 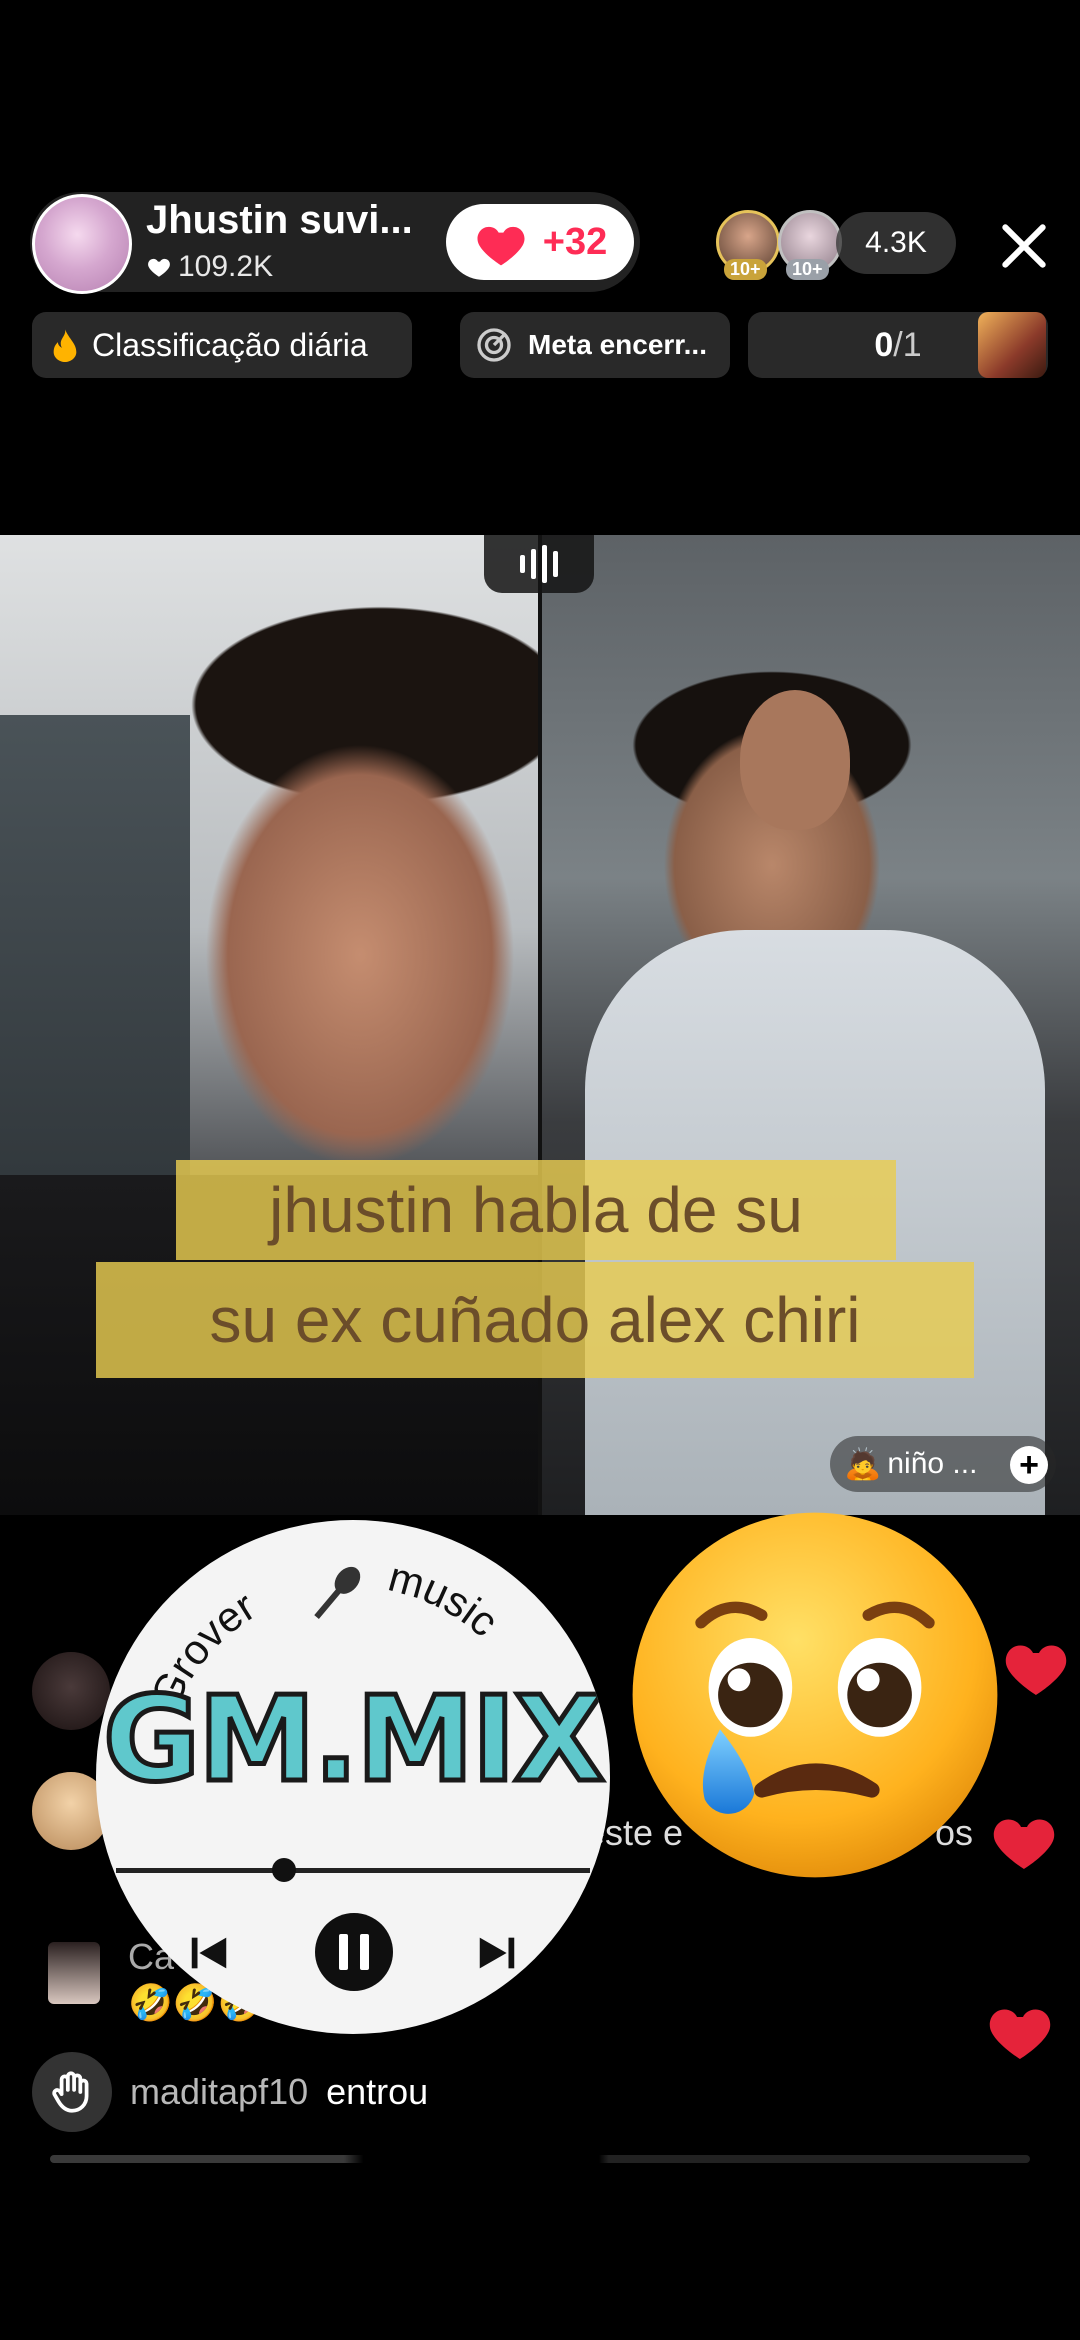 I want to click on follow-gift-button: +32, so click(x=540, y=242).